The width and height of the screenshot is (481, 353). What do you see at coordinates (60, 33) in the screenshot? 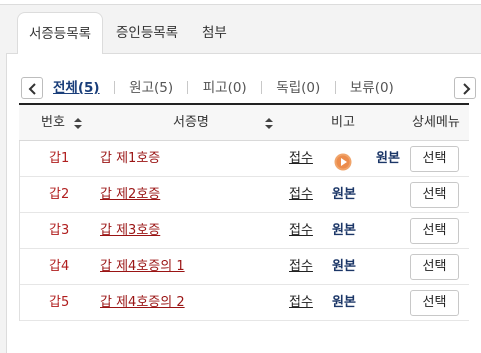
I see `tab-evidence-list: 서증등목록` at bounding box center [60, 33].